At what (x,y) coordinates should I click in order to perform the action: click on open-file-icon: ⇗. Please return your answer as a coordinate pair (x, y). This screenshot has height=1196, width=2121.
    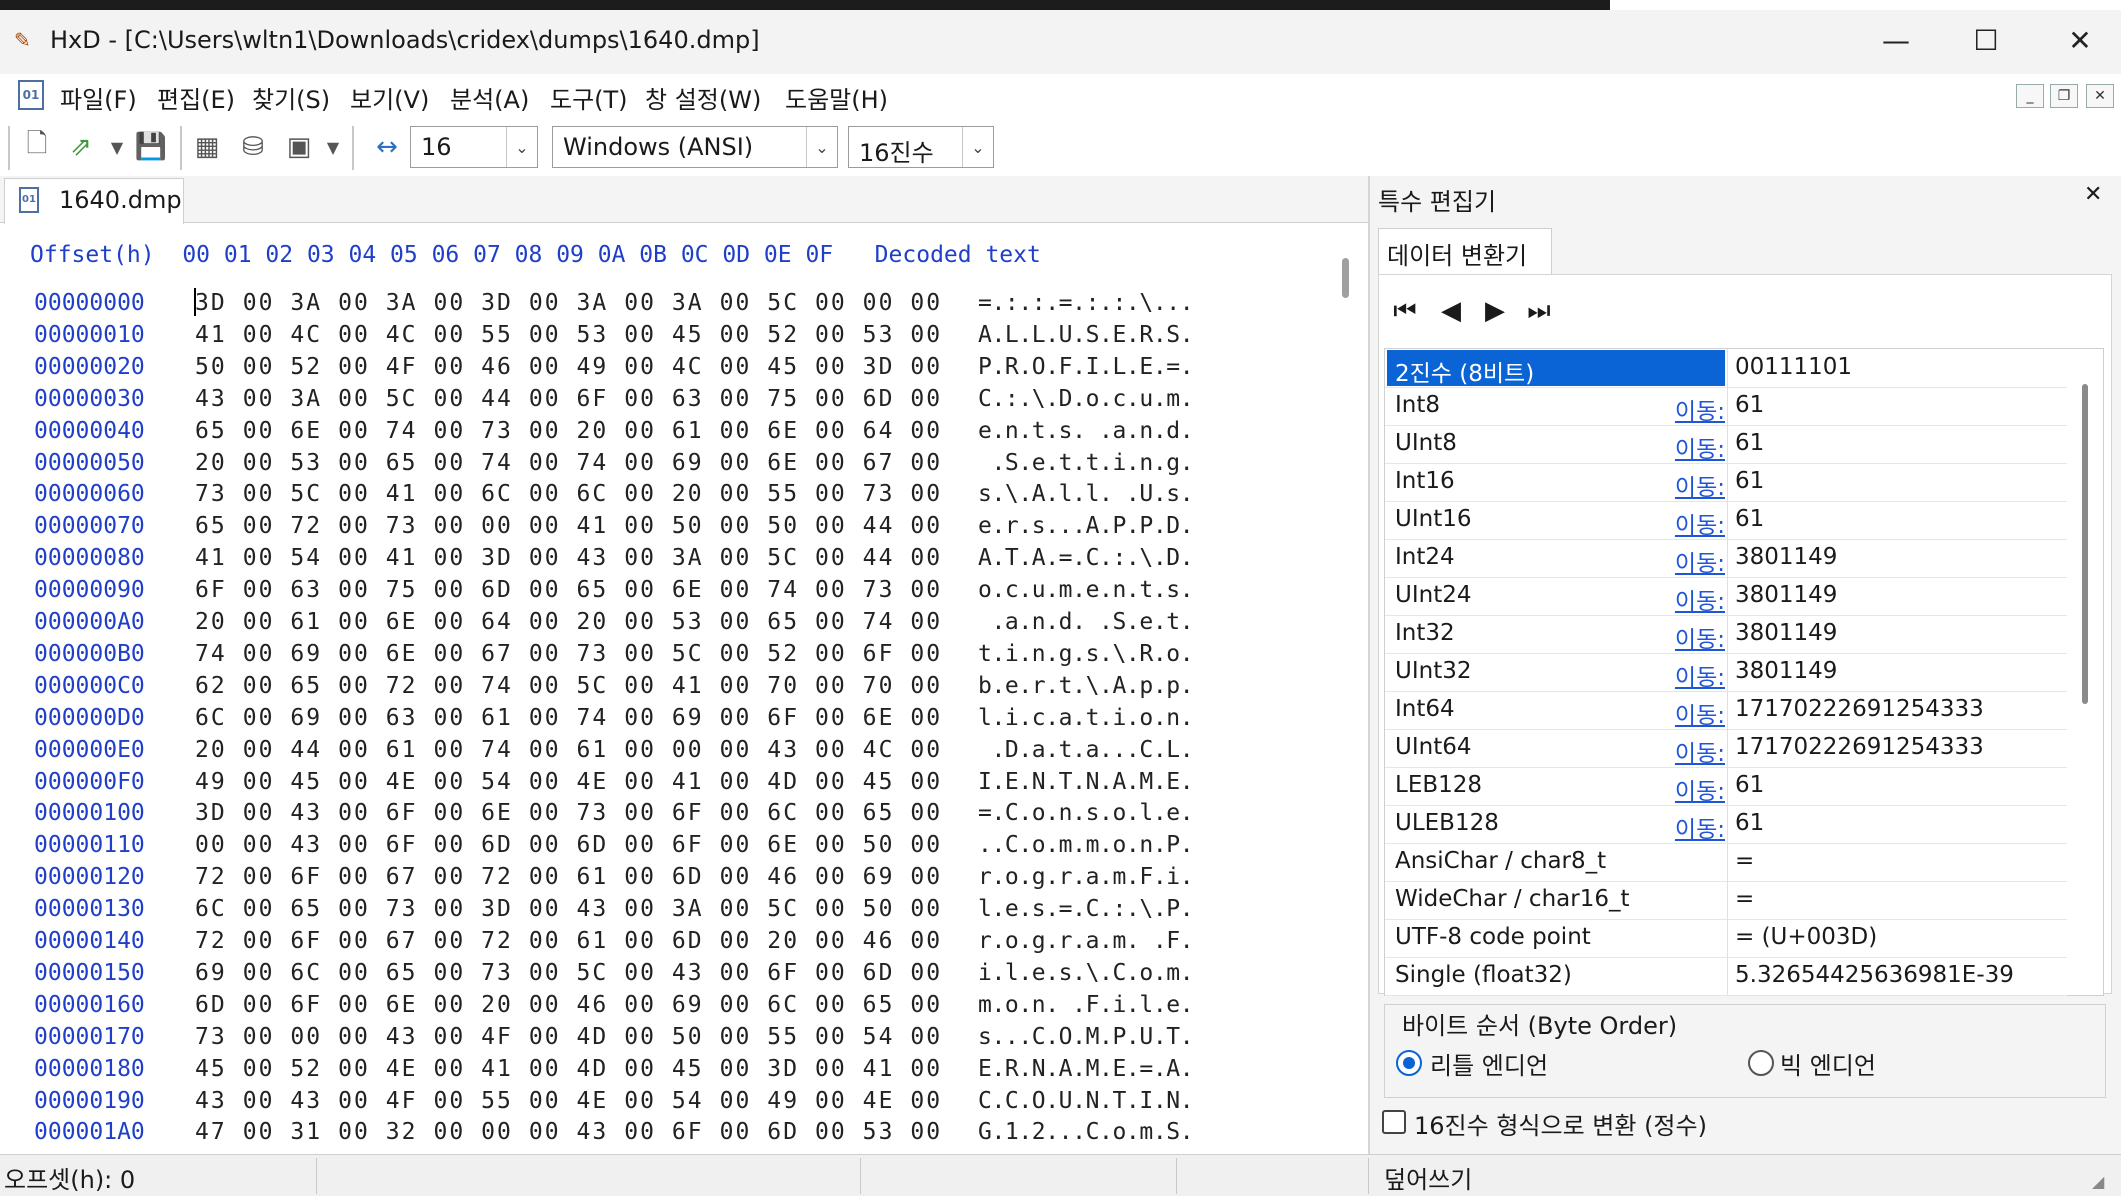
    Looking at the image, I should click on (81, 147).